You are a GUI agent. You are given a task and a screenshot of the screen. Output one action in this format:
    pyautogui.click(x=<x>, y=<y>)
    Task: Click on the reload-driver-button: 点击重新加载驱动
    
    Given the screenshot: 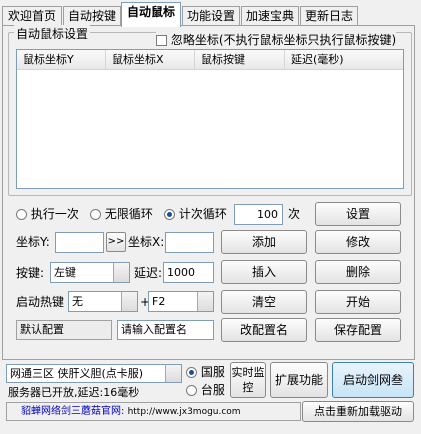 What is the action you would take?
    pyautogui.click(x=358, y=411)
    